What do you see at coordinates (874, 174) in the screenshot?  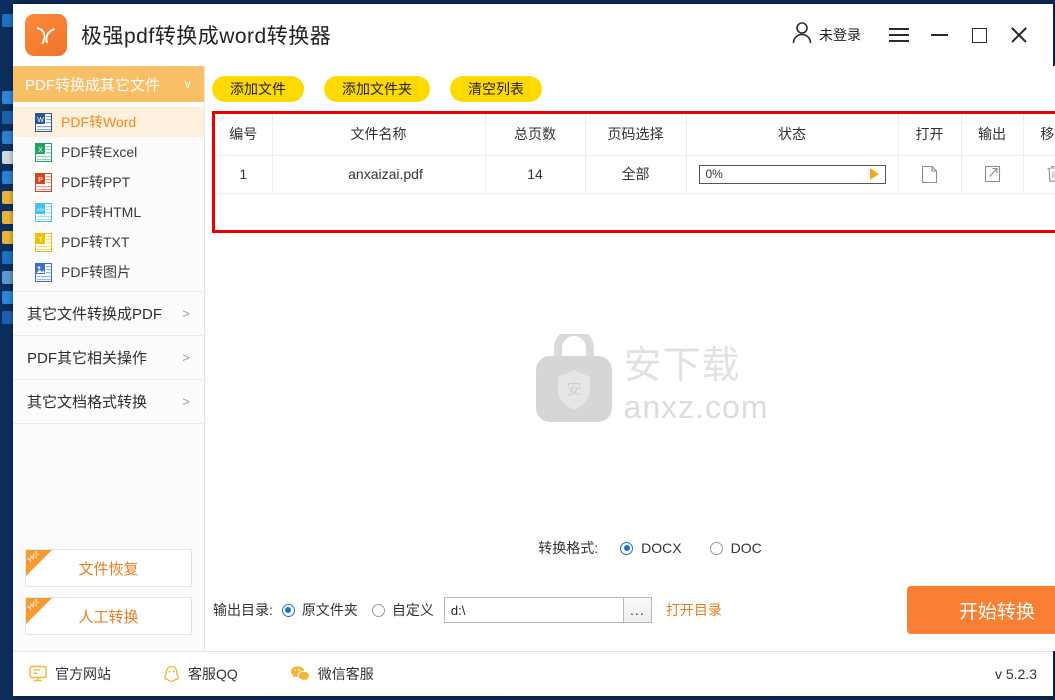 I see `play-triangle-icon` at bounding box center [874, 174].